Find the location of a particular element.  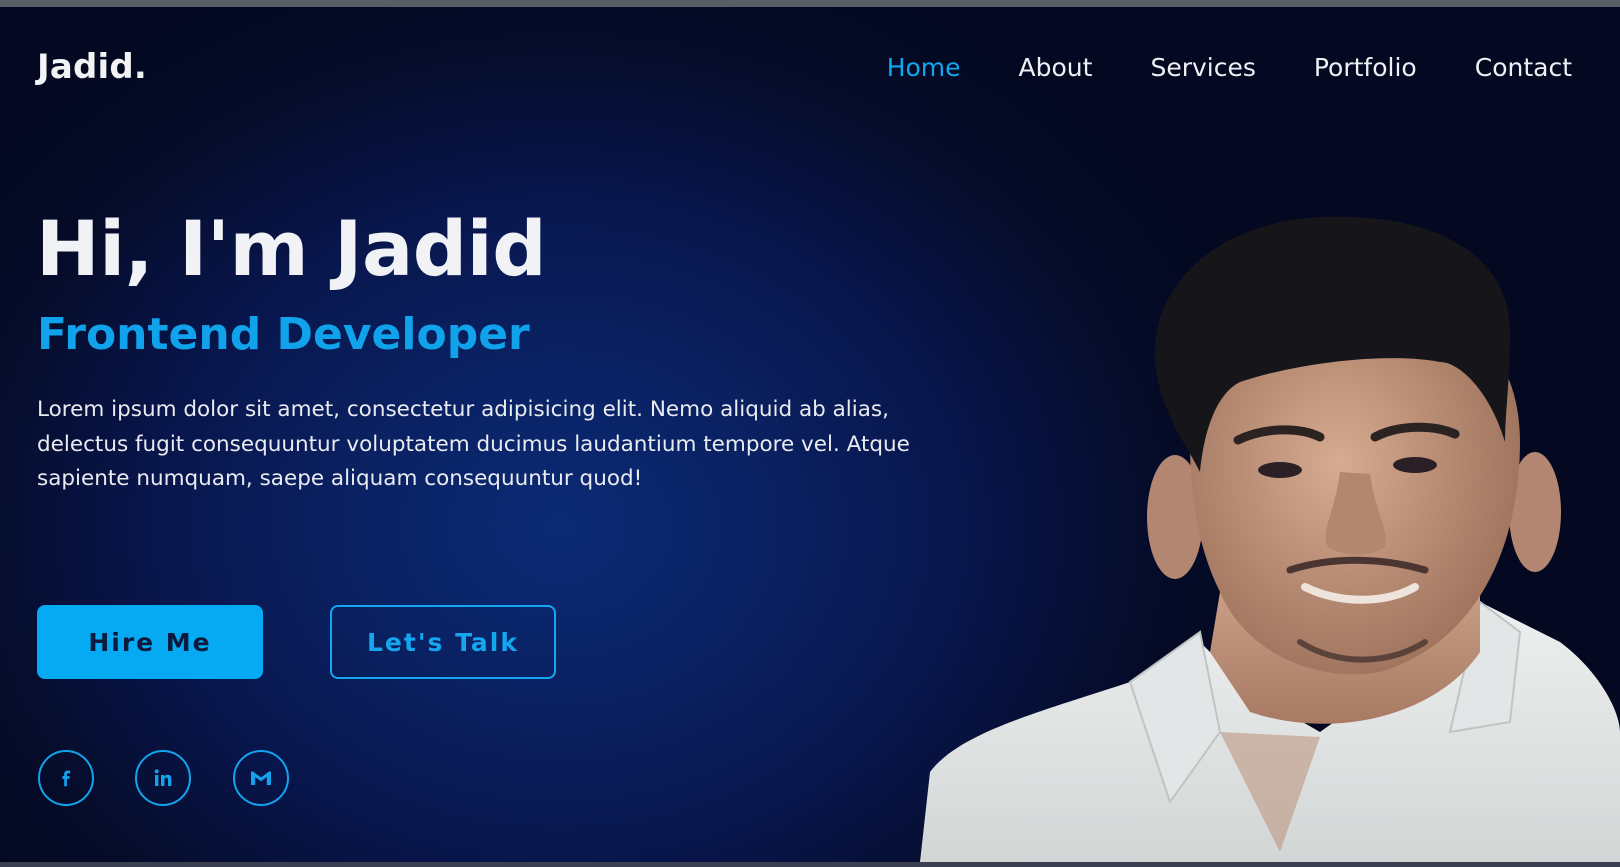

facebook-link is located at coordinates (66, 778).